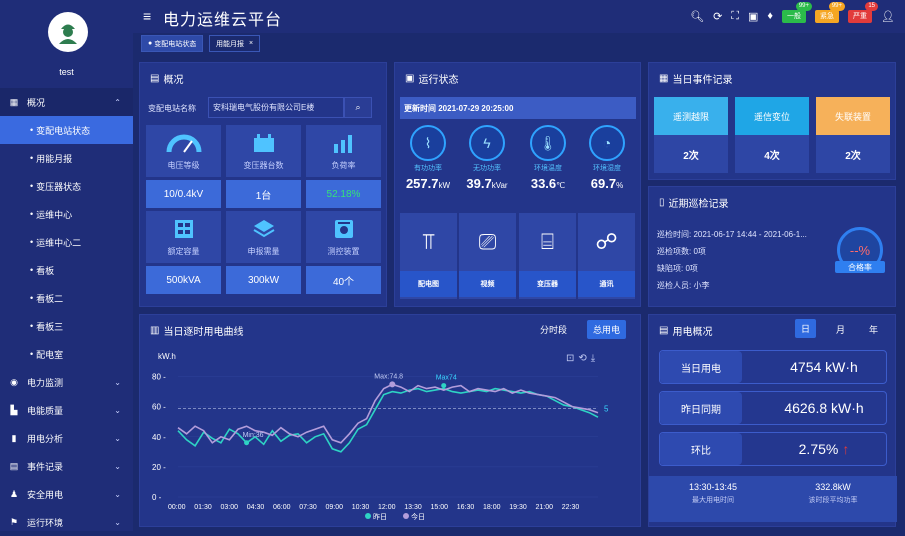 Image resolution: width=905 pixels, height=536 pixels. Describe the element at coordinates (282, 507) in the screenshot. I see `x-tick-label: 06:00` at that location.